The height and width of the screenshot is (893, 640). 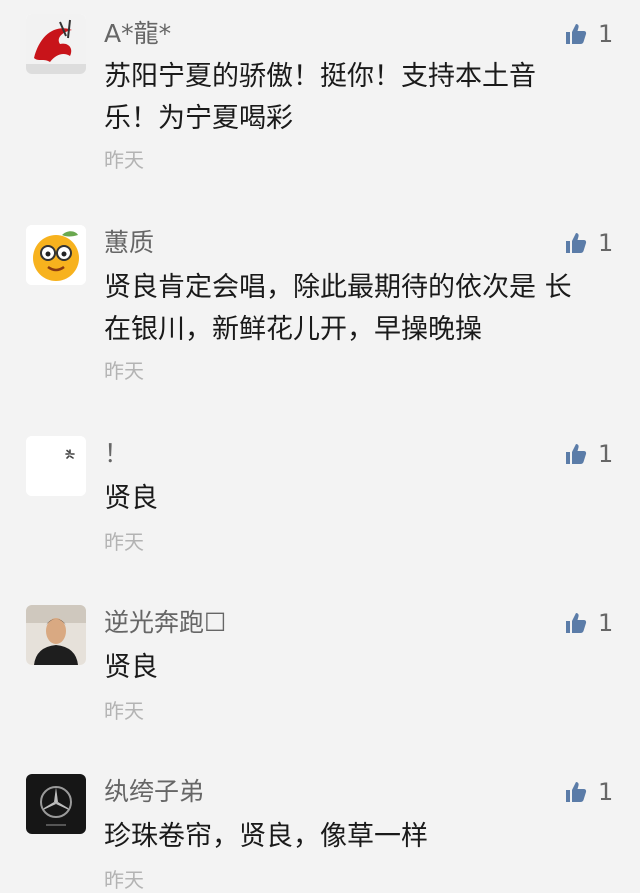 I want to click on comment-author: 蕙质, so click(x=129, y=243).